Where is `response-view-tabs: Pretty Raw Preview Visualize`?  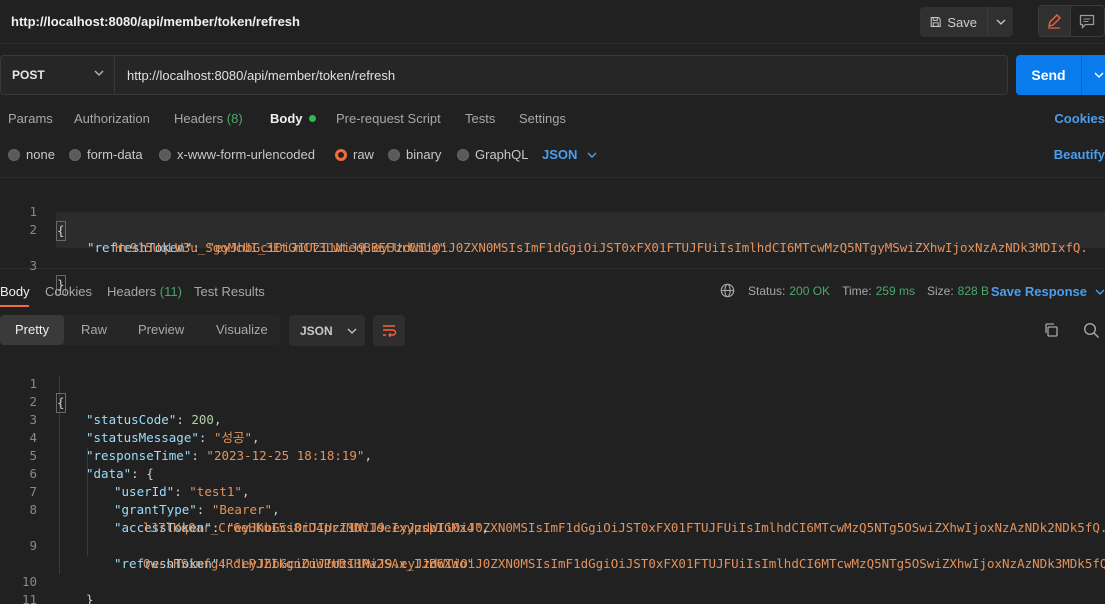
response-view-tabs: Pretty Raw Preview Visualize is located at coordinates (140, 330).